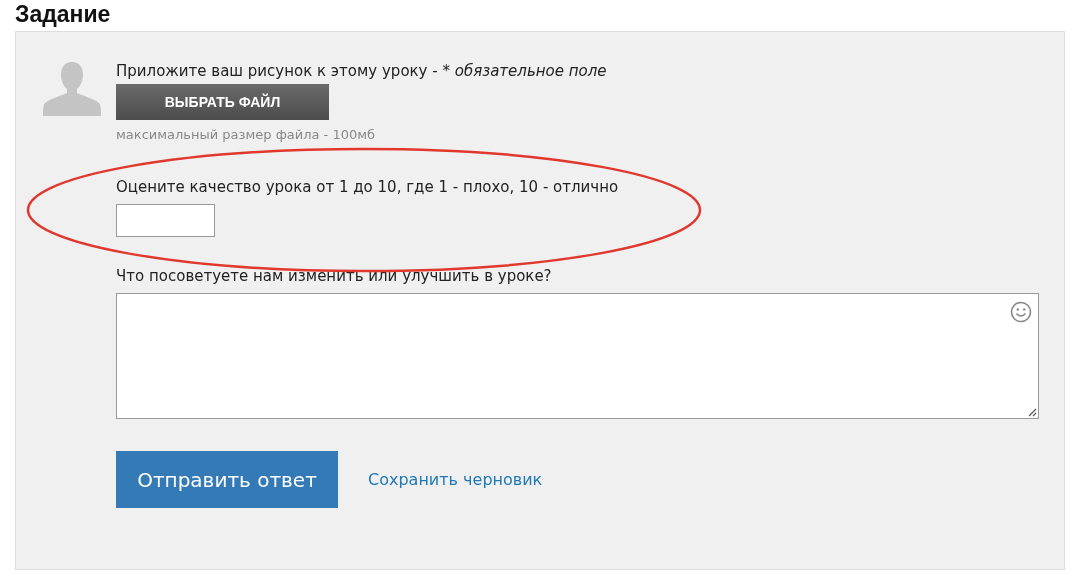 This screenshot has height=582, width=1076. What do you see at coordinates (72, 89) in the screenshot?
I see `user-silhouette-icon` at bounding box center [72, 89].